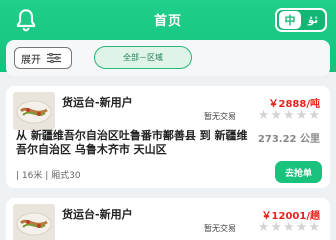  Describe the element at coordinates (290, 20) in the screenshot. I see `lang-option-chinese: 中` at that location.